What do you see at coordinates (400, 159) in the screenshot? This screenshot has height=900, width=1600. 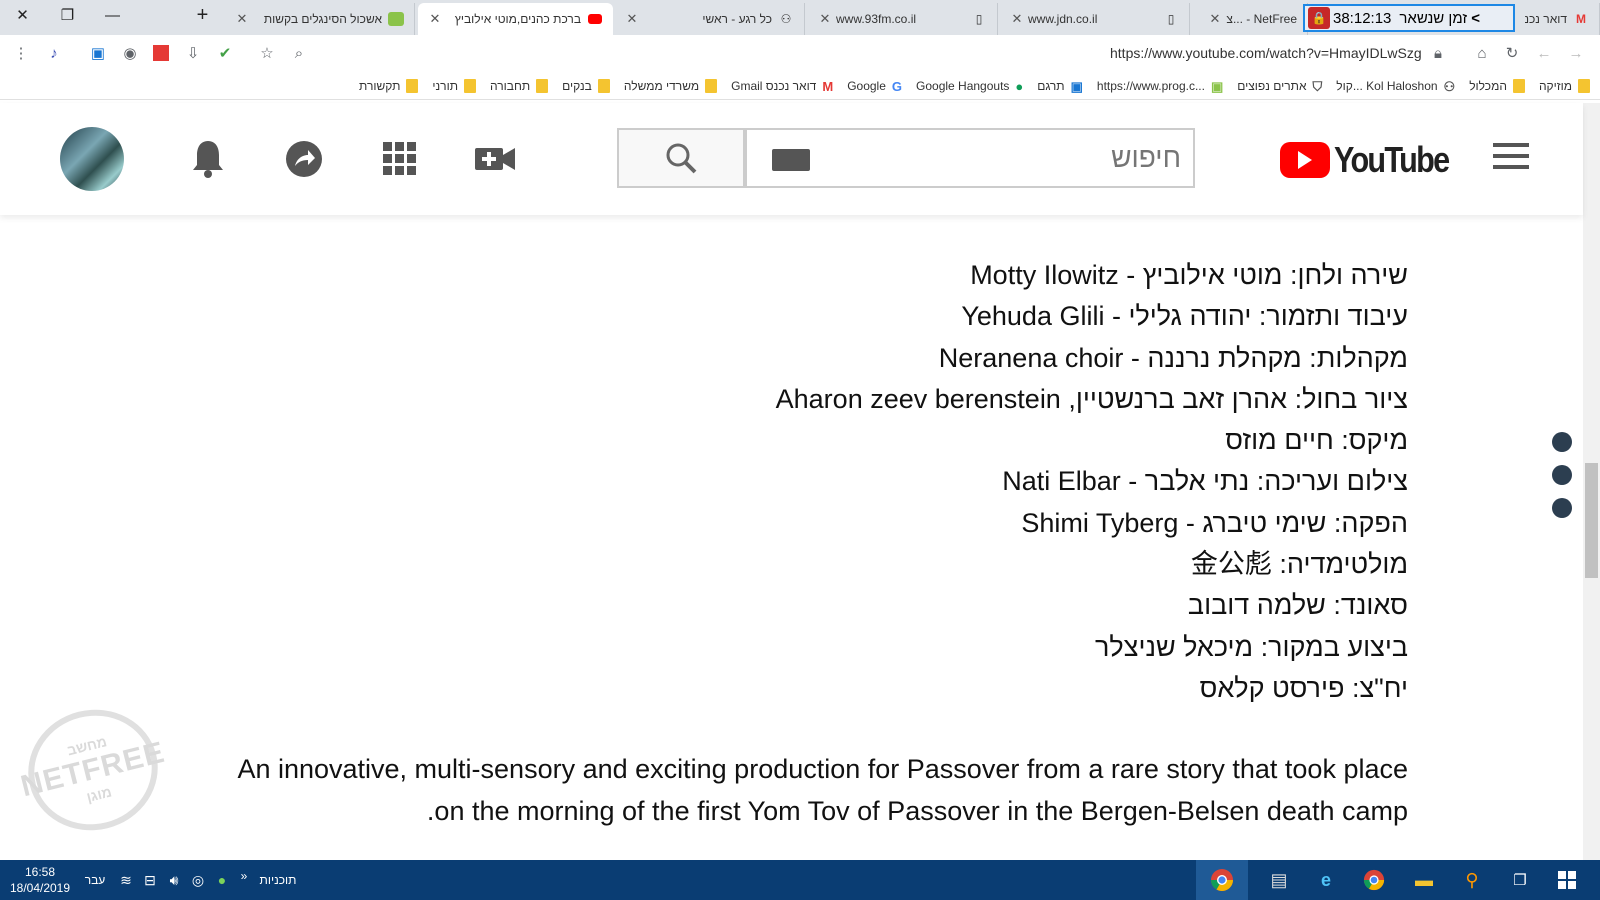 I see `apps-grid-icon` at bounding box center [400, 159].